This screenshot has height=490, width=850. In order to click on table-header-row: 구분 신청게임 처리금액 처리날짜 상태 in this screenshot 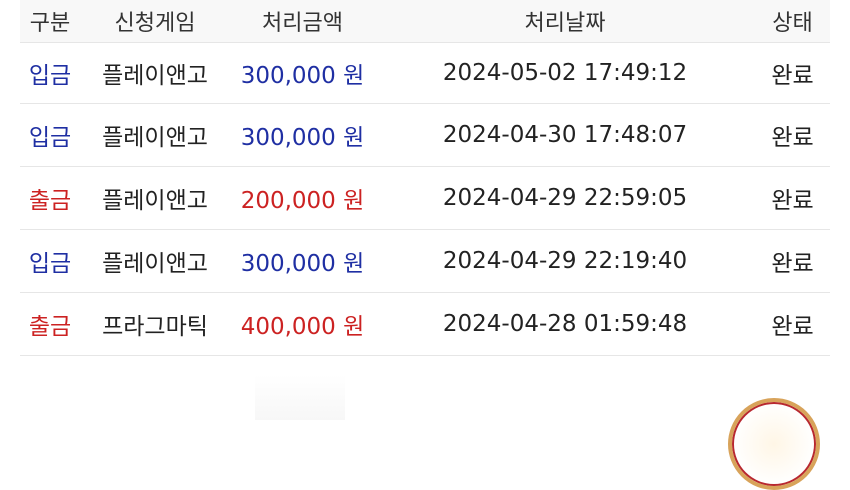, I will do `click(425, 21)`.